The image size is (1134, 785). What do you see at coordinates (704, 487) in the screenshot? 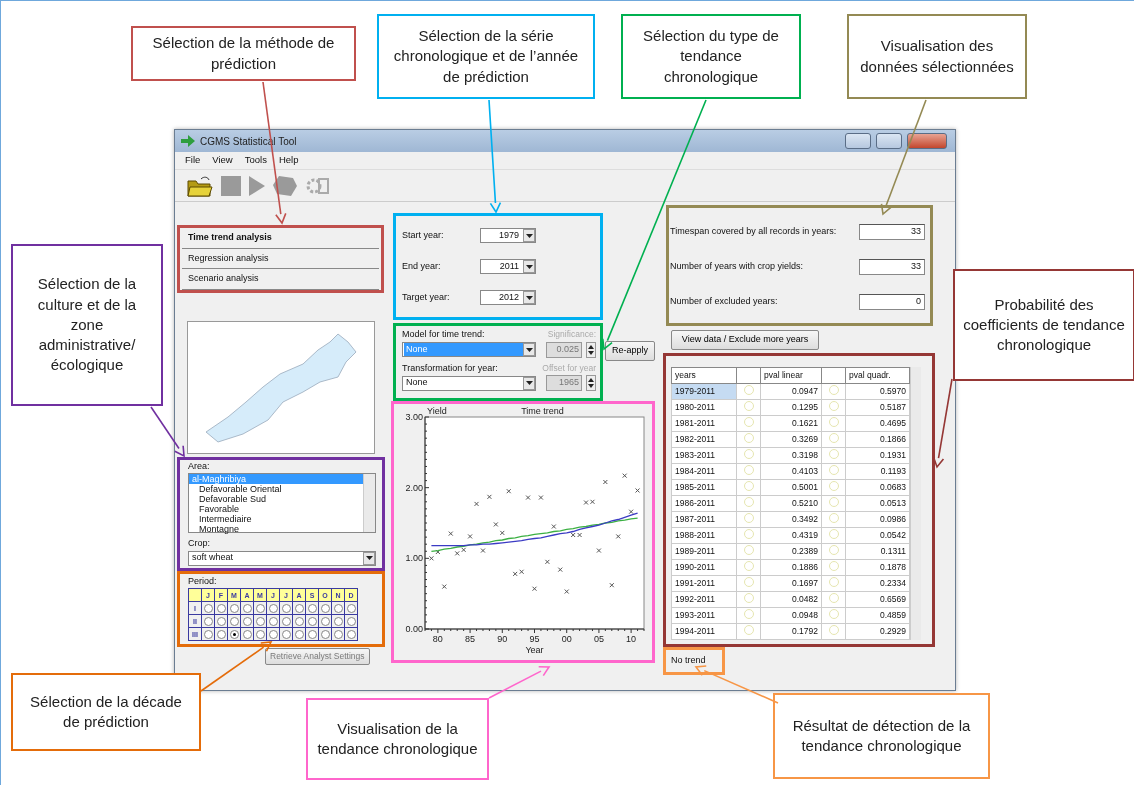
I see `table-cell: 1985-2011` at bounding box center [704, 487].